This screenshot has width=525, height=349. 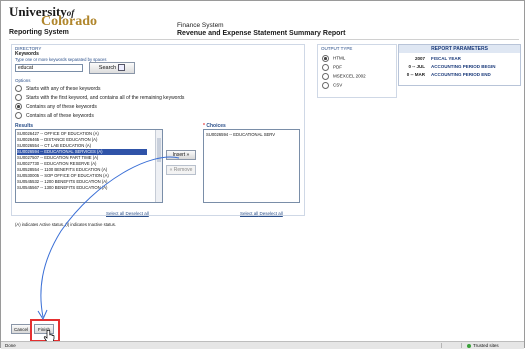 I want to click on options-label: Options, so click(x=23, y=80).